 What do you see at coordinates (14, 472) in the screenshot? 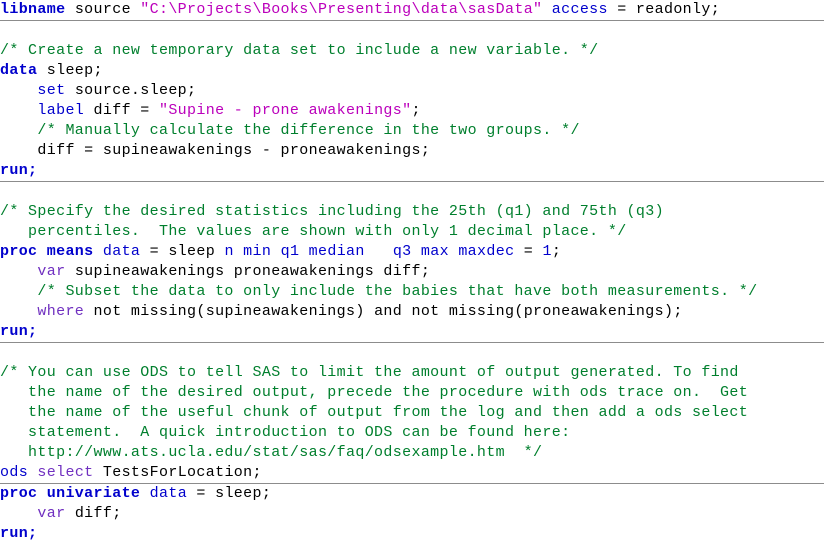
I see `code-token-kw2: ods` at bounding box center [14, 472].